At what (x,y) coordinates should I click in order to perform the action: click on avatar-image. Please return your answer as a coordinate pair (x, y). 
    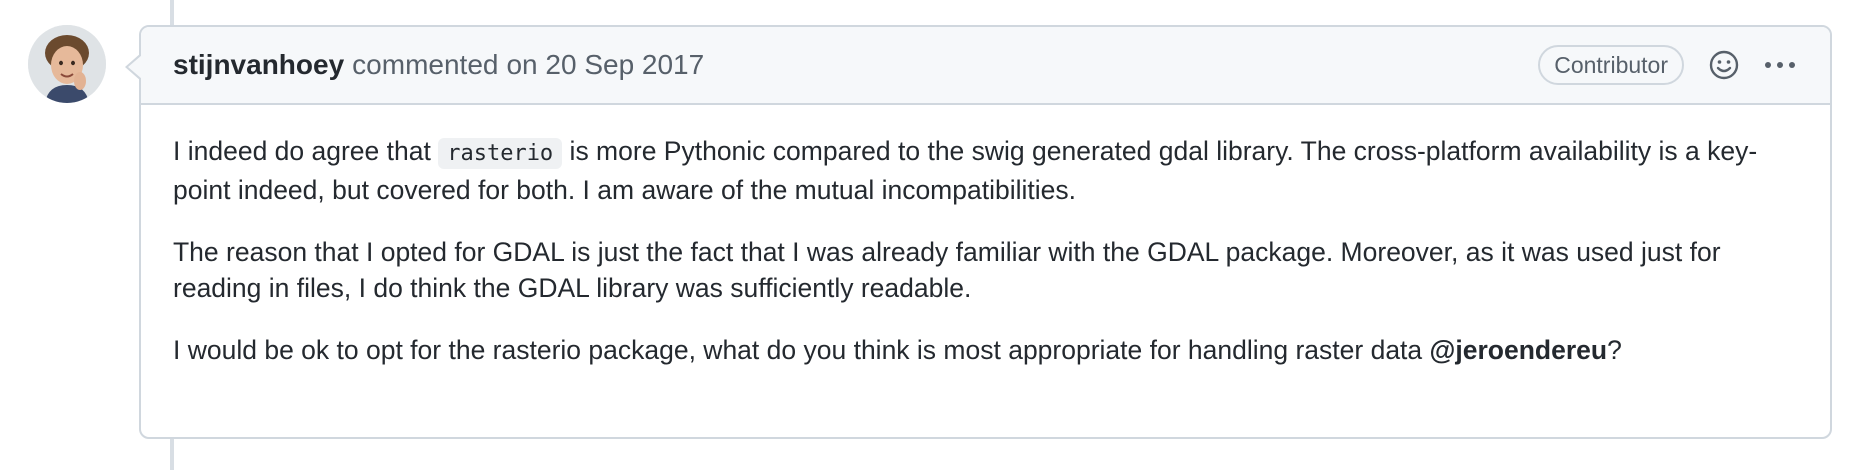
    Looking at the image, I should click on (67, 64).